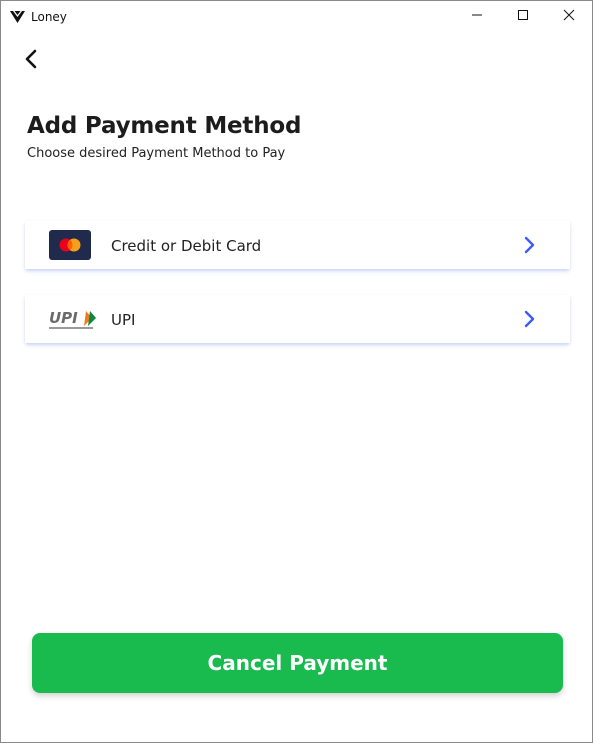 This screenshot has width=593, height=743. I want to click on title-bar: Loney, so click(296, 16).